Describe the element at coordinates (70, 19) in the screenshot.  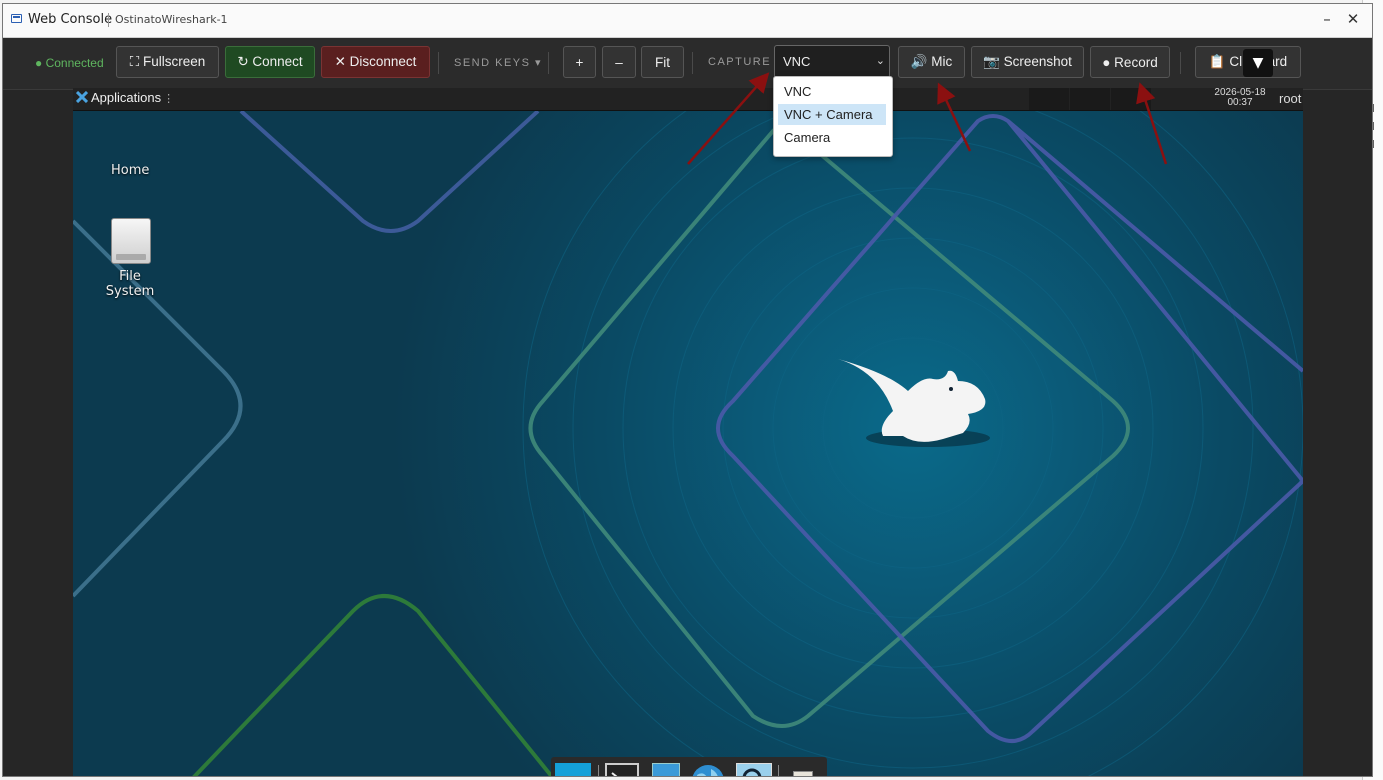
I see `window-title: Web Console` at that location.